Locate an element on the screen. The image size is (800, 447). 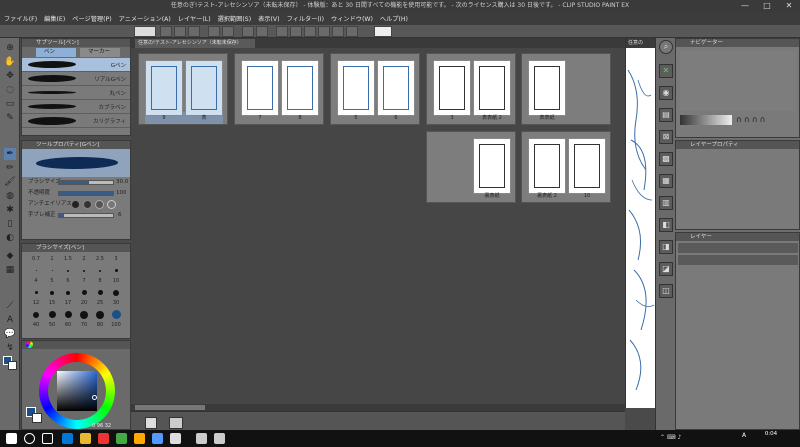
export-icon: ▥ is located at coordinates (666, 203).